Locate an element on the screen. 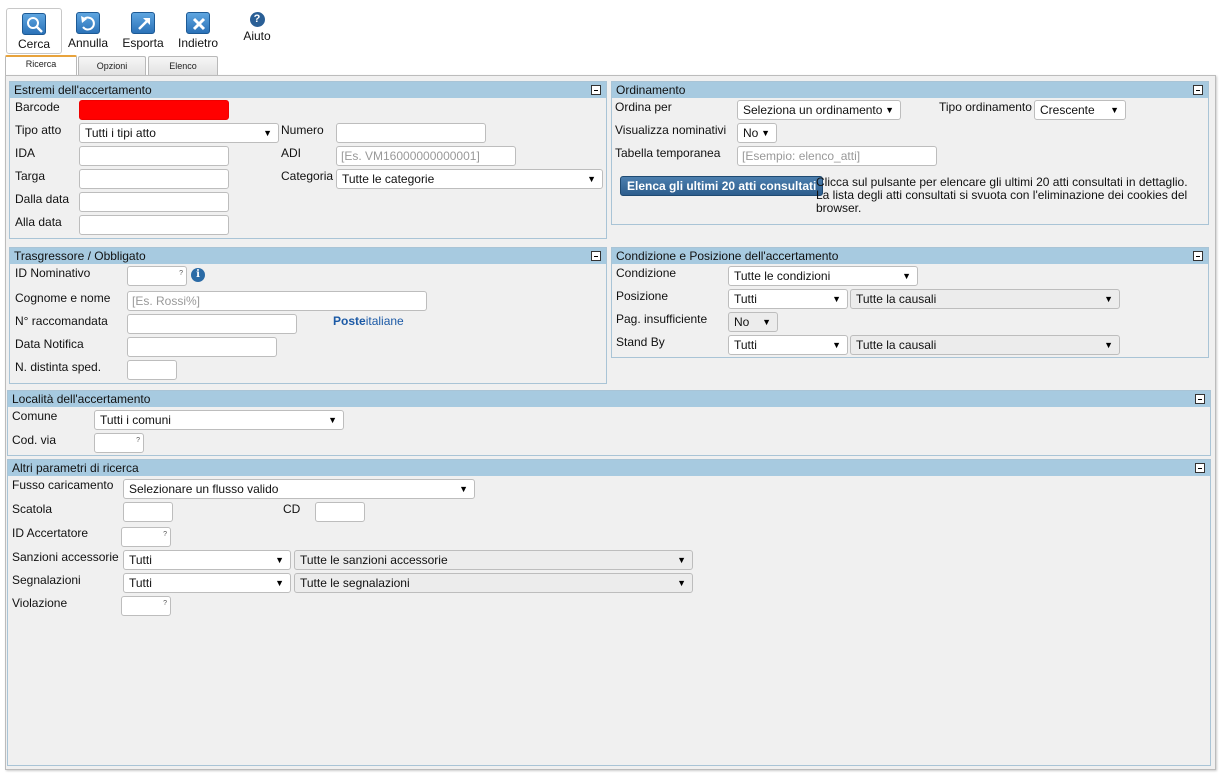  toolbar: Cerca Annulla Esporta Indietro ? Aiuto is located at coordinates (150, 28).